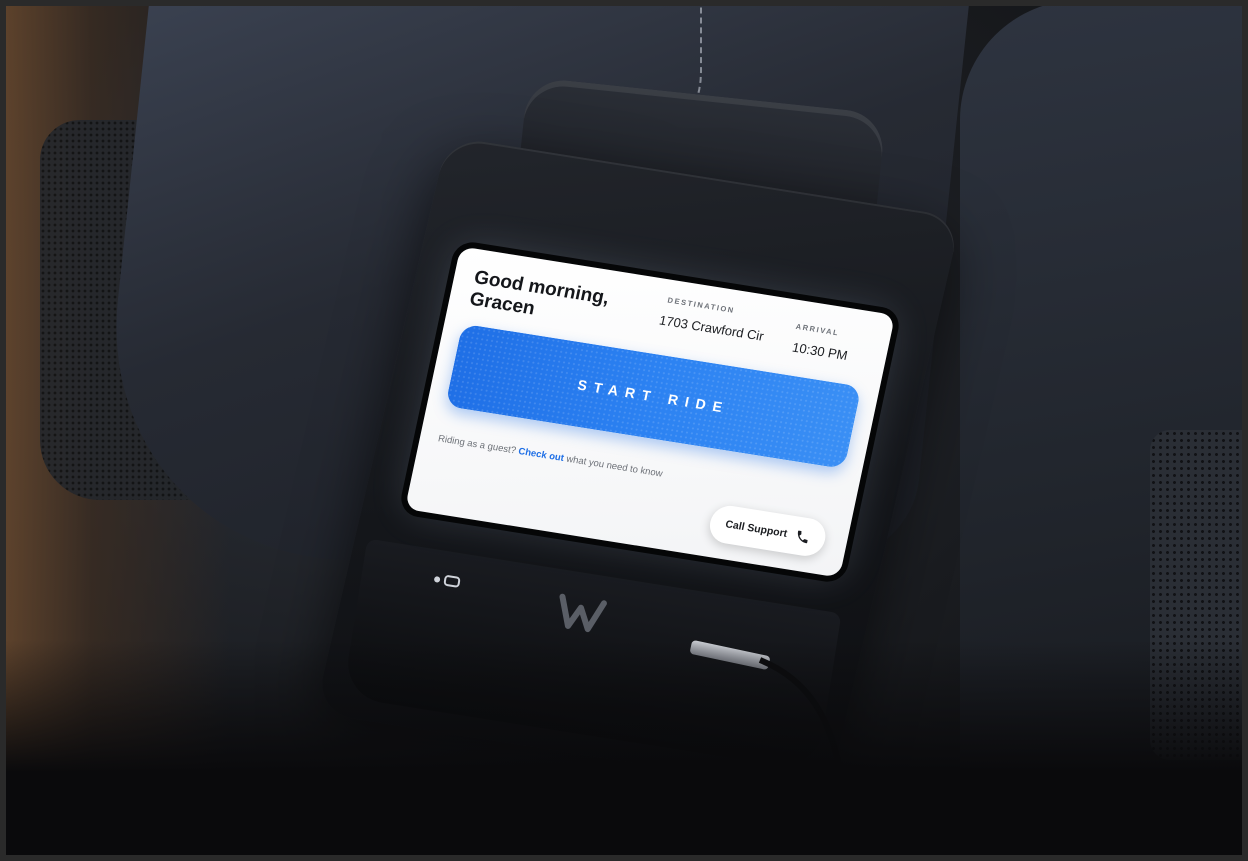  I want to click on destination-value: 1703 Crawford Cir, so click(711, 328).